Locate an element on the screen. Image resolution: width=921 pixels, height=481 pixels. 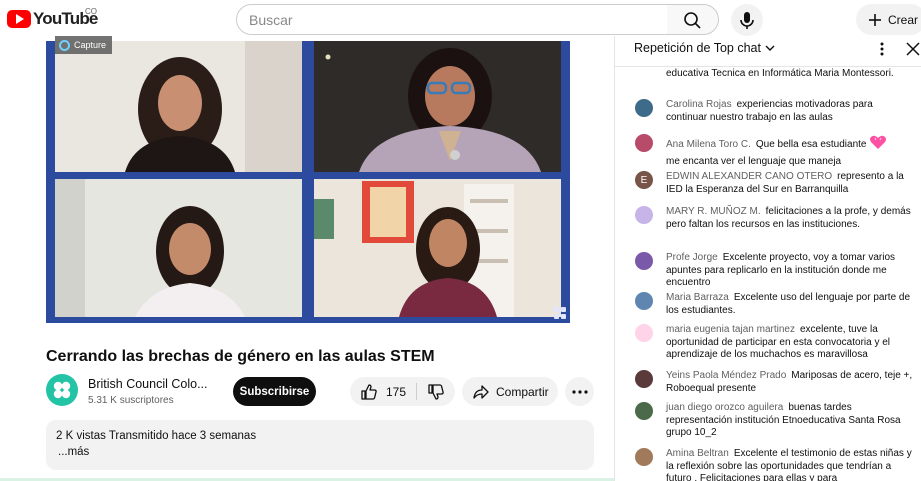
message-content: Que bella esa estudiante is located at coordinates (811, 144).